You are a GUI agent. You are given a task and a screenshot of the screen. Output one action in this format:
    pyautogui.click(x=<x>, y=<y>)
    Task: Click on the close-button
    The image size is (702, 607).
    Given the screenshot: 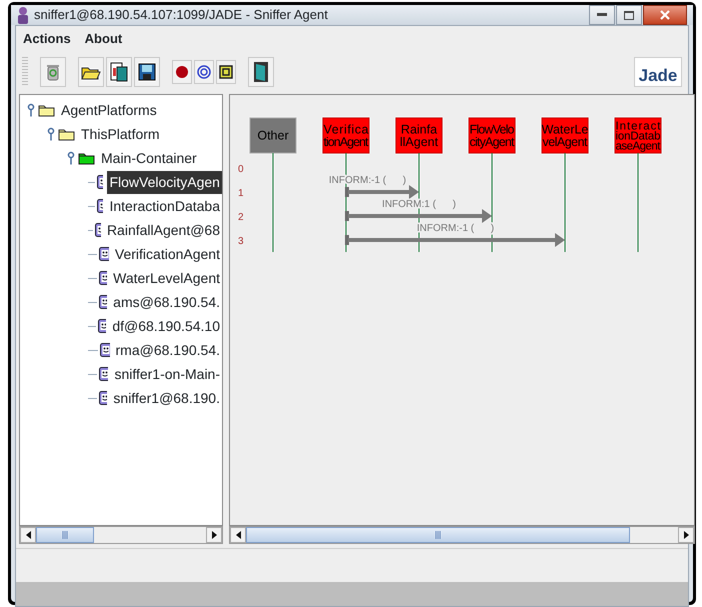 What is the action you would take?
    pyautogui.click(x=665, y=15)
    